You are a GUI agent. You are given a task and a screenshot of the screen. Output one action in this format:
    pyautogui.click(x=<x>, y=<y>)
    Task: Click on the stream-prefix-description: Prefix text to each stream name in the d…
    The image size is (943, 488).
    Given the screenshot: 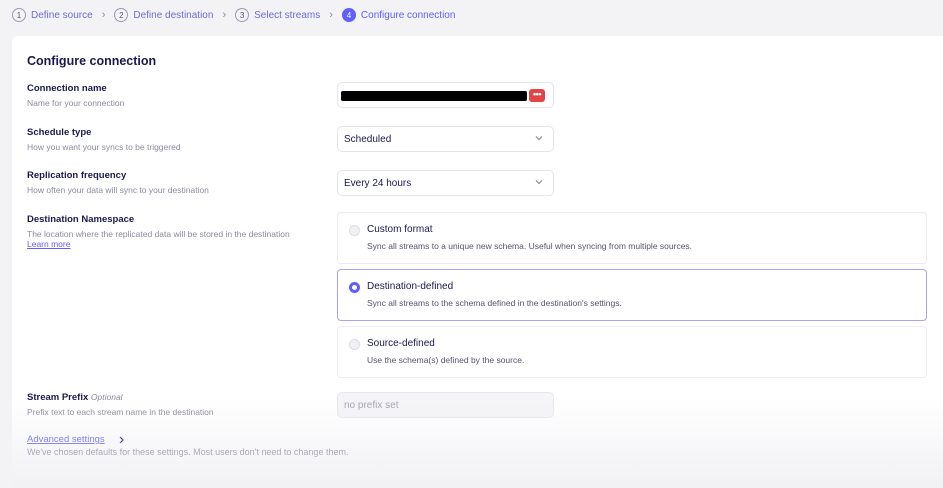 What is the action you would take?
    pyautogui.click(x=120, y=412)
    